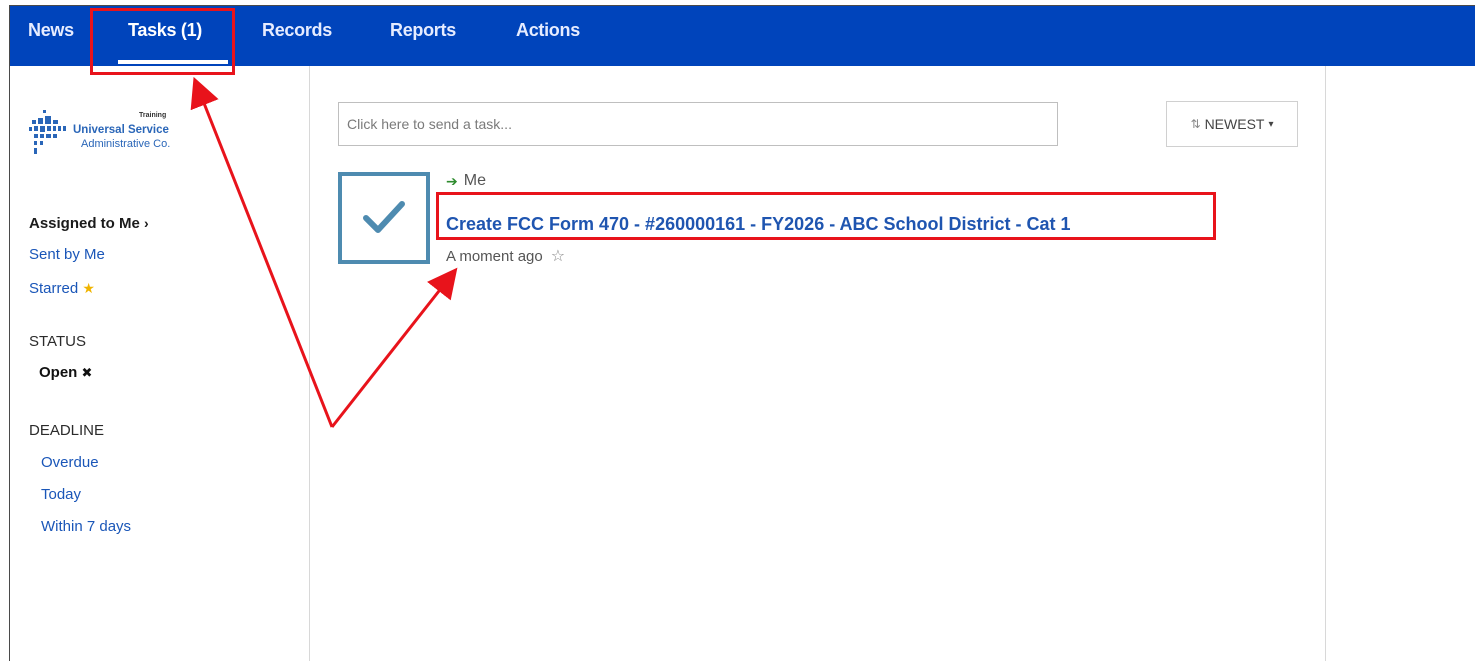  I want to click on task-complete-checkbox, so click(384, 218).